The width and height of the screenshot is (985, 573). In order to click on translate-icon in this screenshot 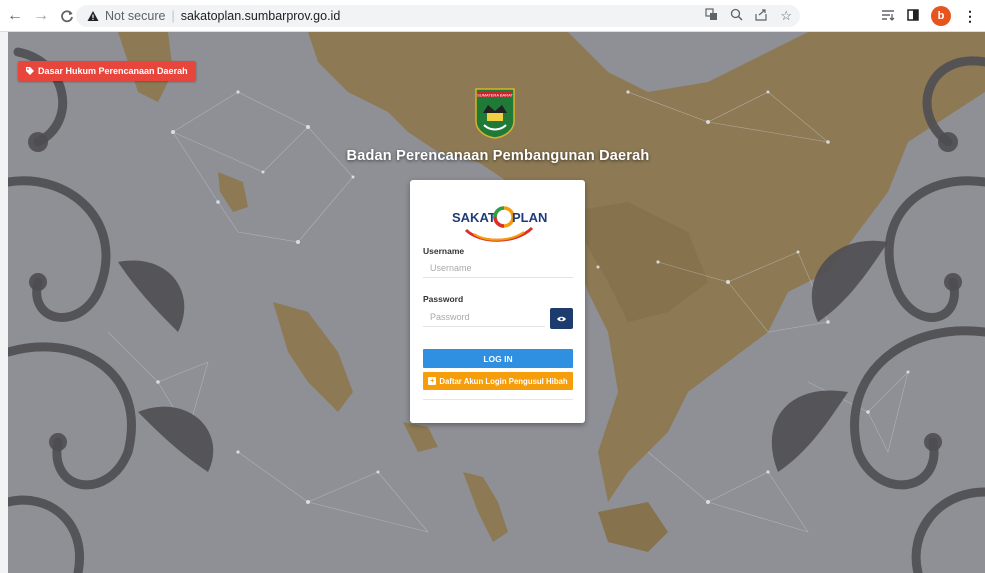, I will do `click(711, 16)`.